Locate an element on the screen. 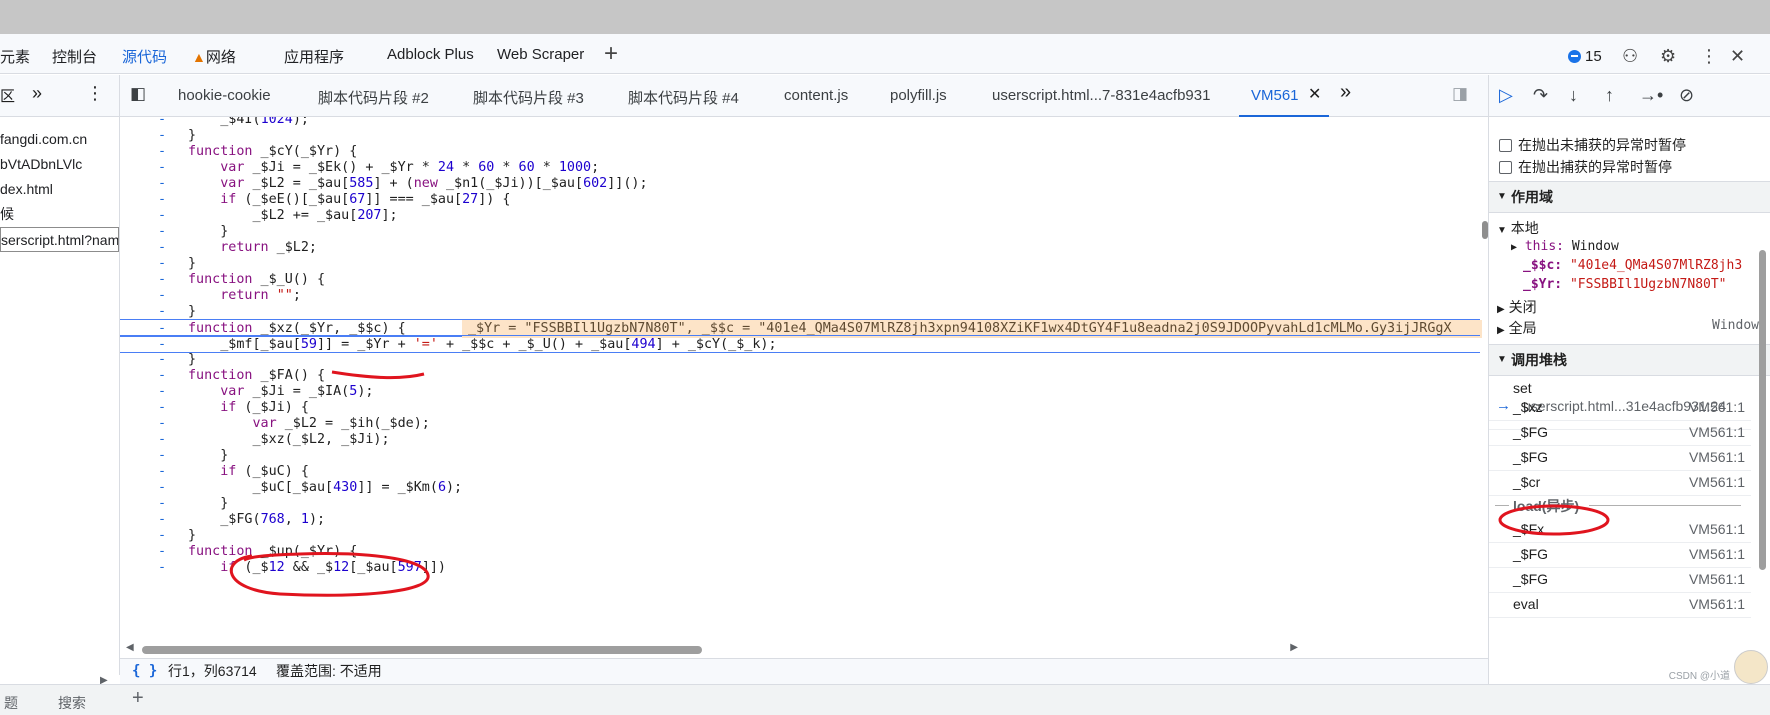 This screenshot has width=1770, height=715. bottom-drawer: 题 搜索 + is located at coordinates (885, 699).